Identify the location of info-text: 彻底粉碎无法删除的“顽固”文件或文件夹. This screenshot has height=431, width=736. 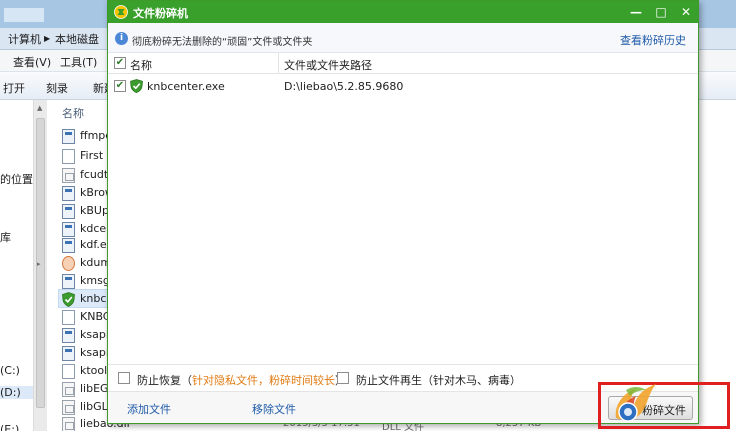
(222, 42).